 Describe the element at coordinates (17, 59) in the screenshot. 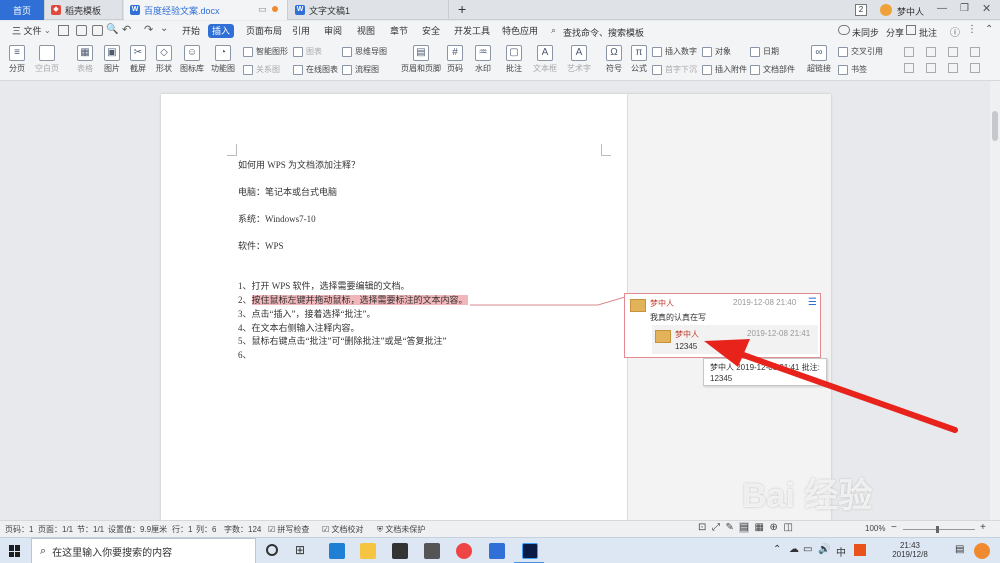

I see `pagebreak-button: ≡ 分页` at that location.